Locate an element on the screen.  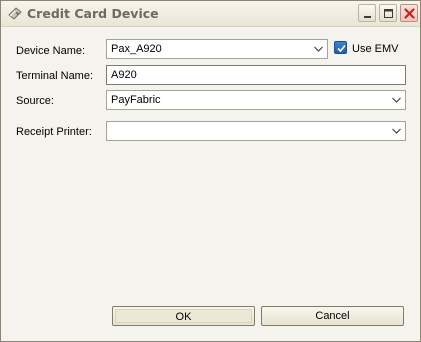
device-name-value: Pax_A920 is located at coordinates (136, 49).